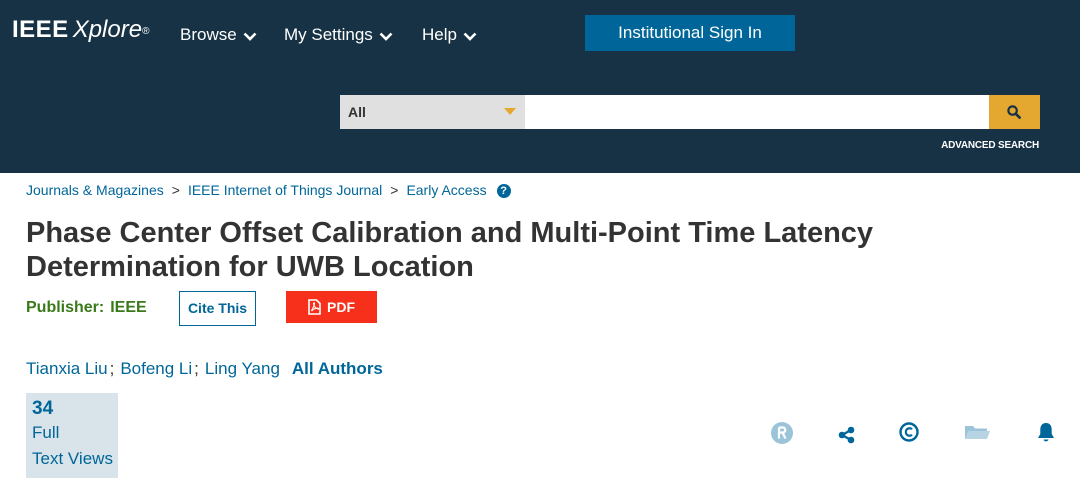 This screenshot has width=1080, height=499. Describe the element at coordinates (43, 408) in the screenshot. I see `views-count: 34` at that location.